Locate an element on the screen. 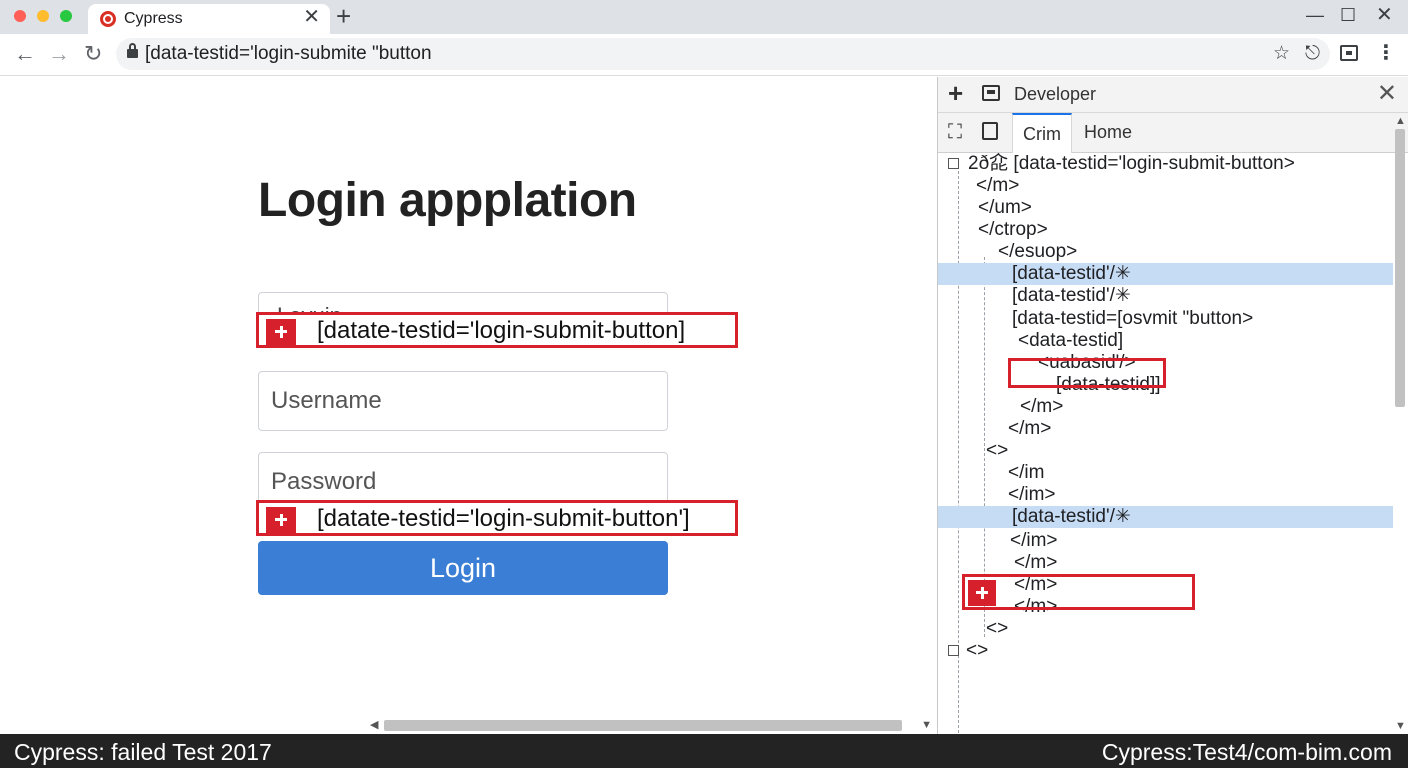  dom-node-text: </um> is located at coordinates (1005, 207).